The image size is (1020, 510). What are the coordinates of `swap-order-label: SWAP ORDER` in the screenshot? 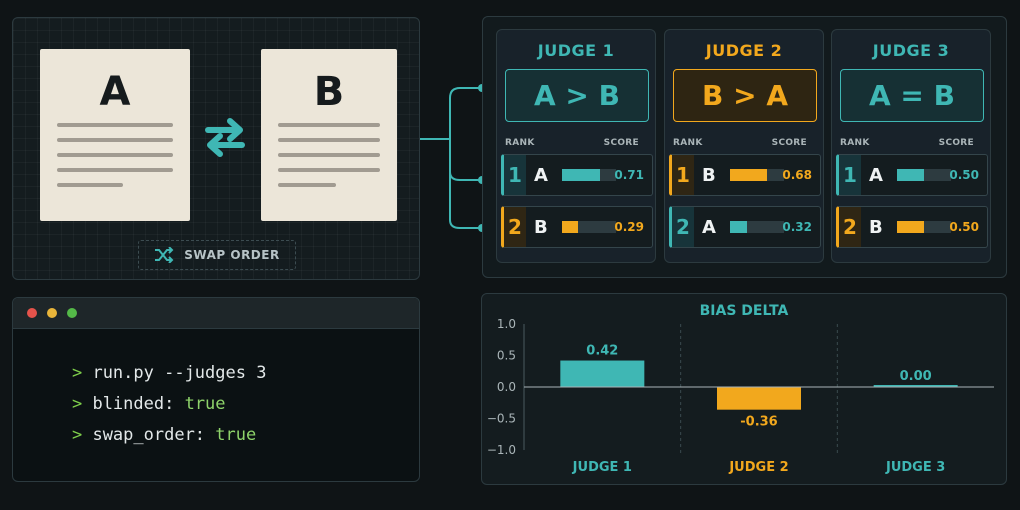 It's located at (232, 255).